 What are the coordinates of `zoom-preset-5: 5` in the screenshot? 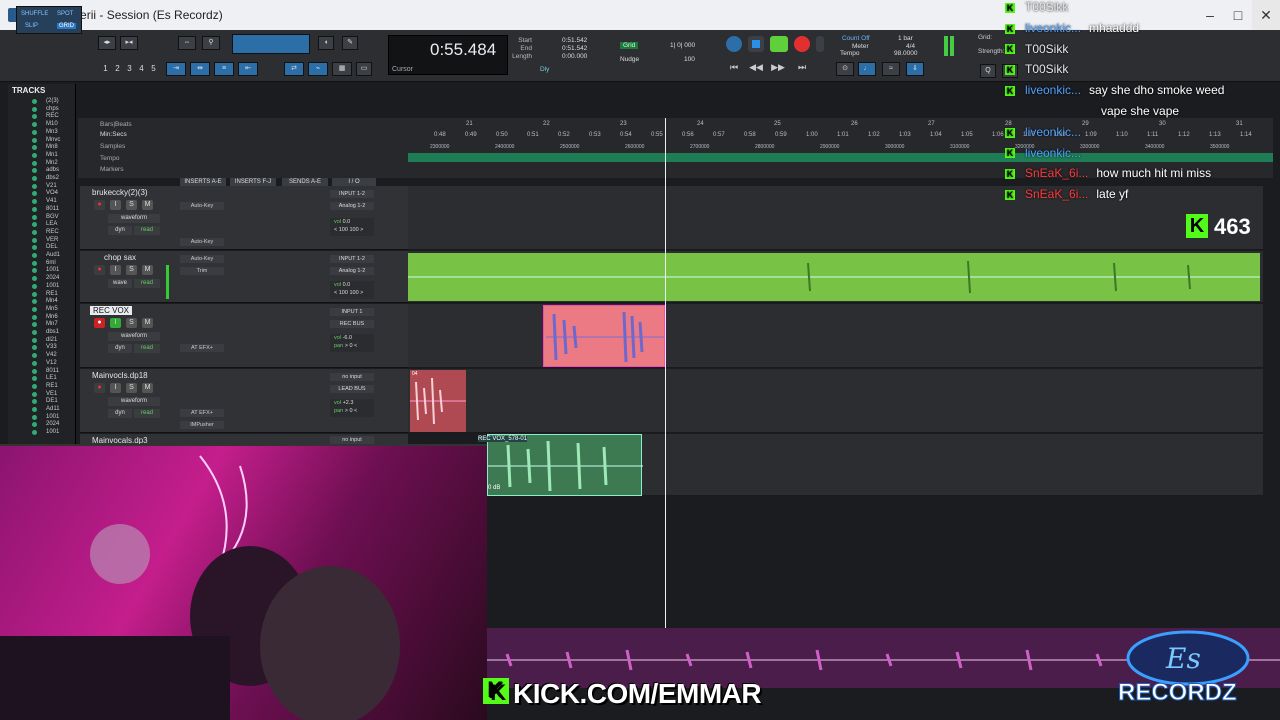 It's located at (153, 69).